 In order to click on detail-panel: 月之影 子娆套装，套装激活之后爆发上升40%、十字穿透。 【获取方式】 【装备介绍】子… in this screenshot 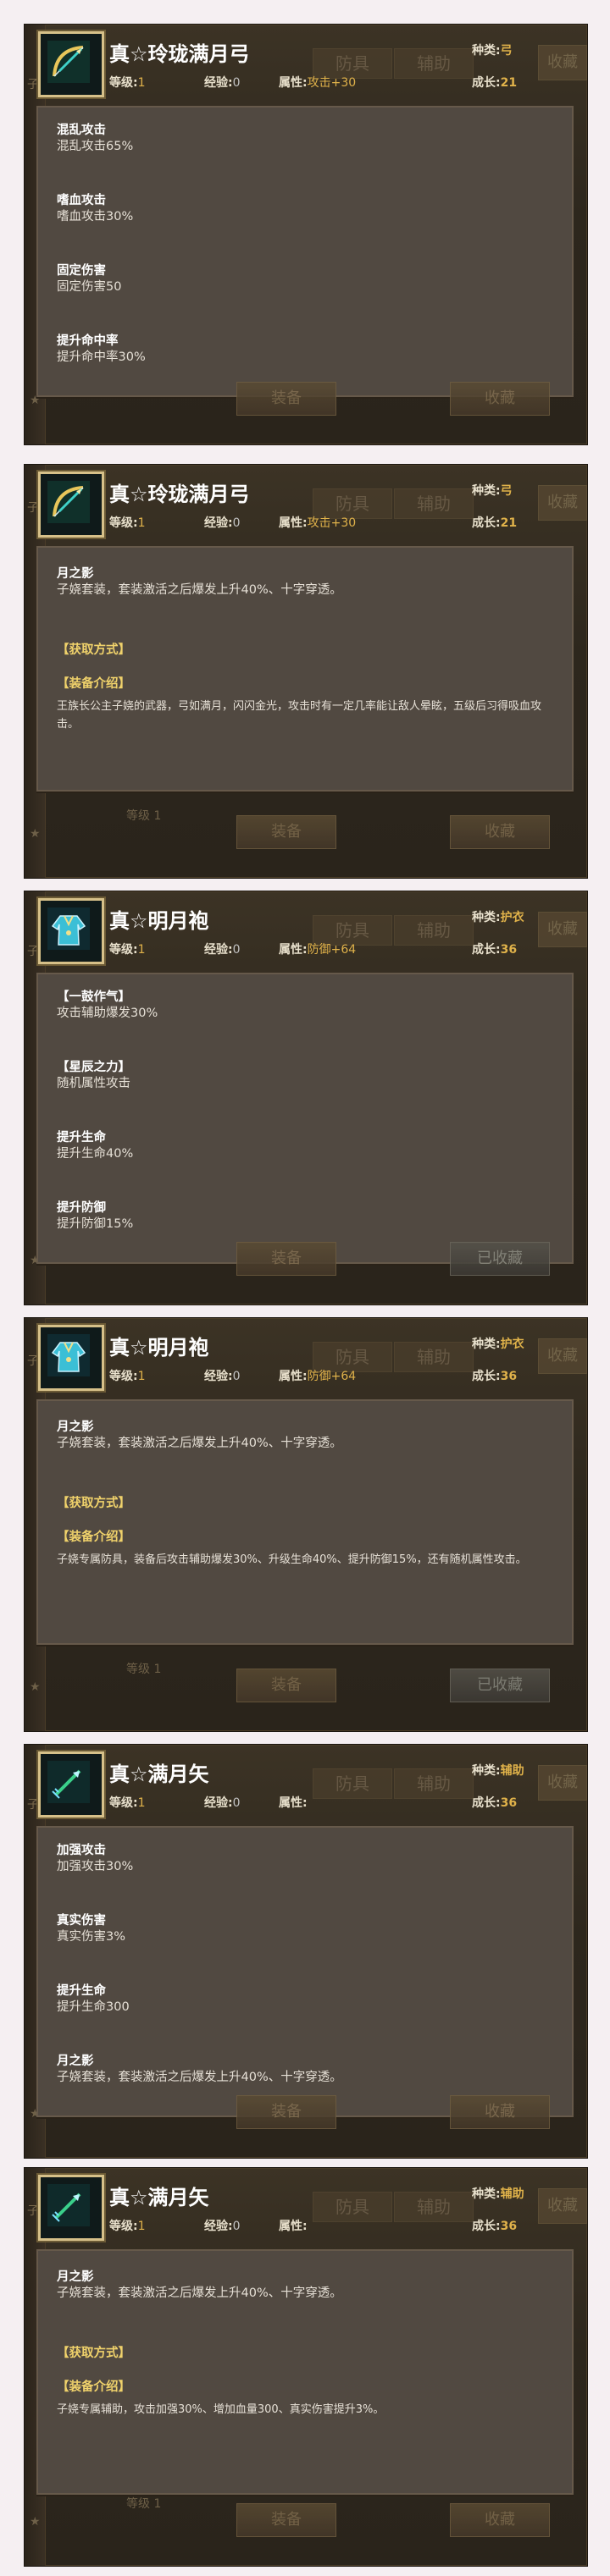, I will do `click(305, 1522)`.